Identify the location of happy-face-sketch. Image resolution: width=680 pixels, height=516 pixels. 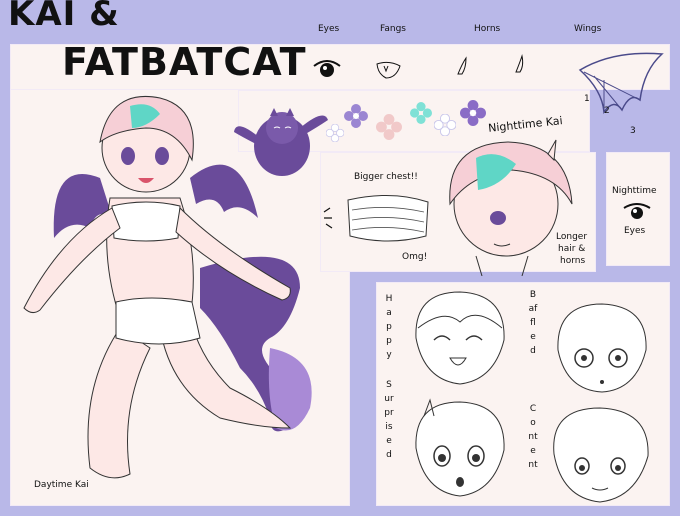
(460, 338).